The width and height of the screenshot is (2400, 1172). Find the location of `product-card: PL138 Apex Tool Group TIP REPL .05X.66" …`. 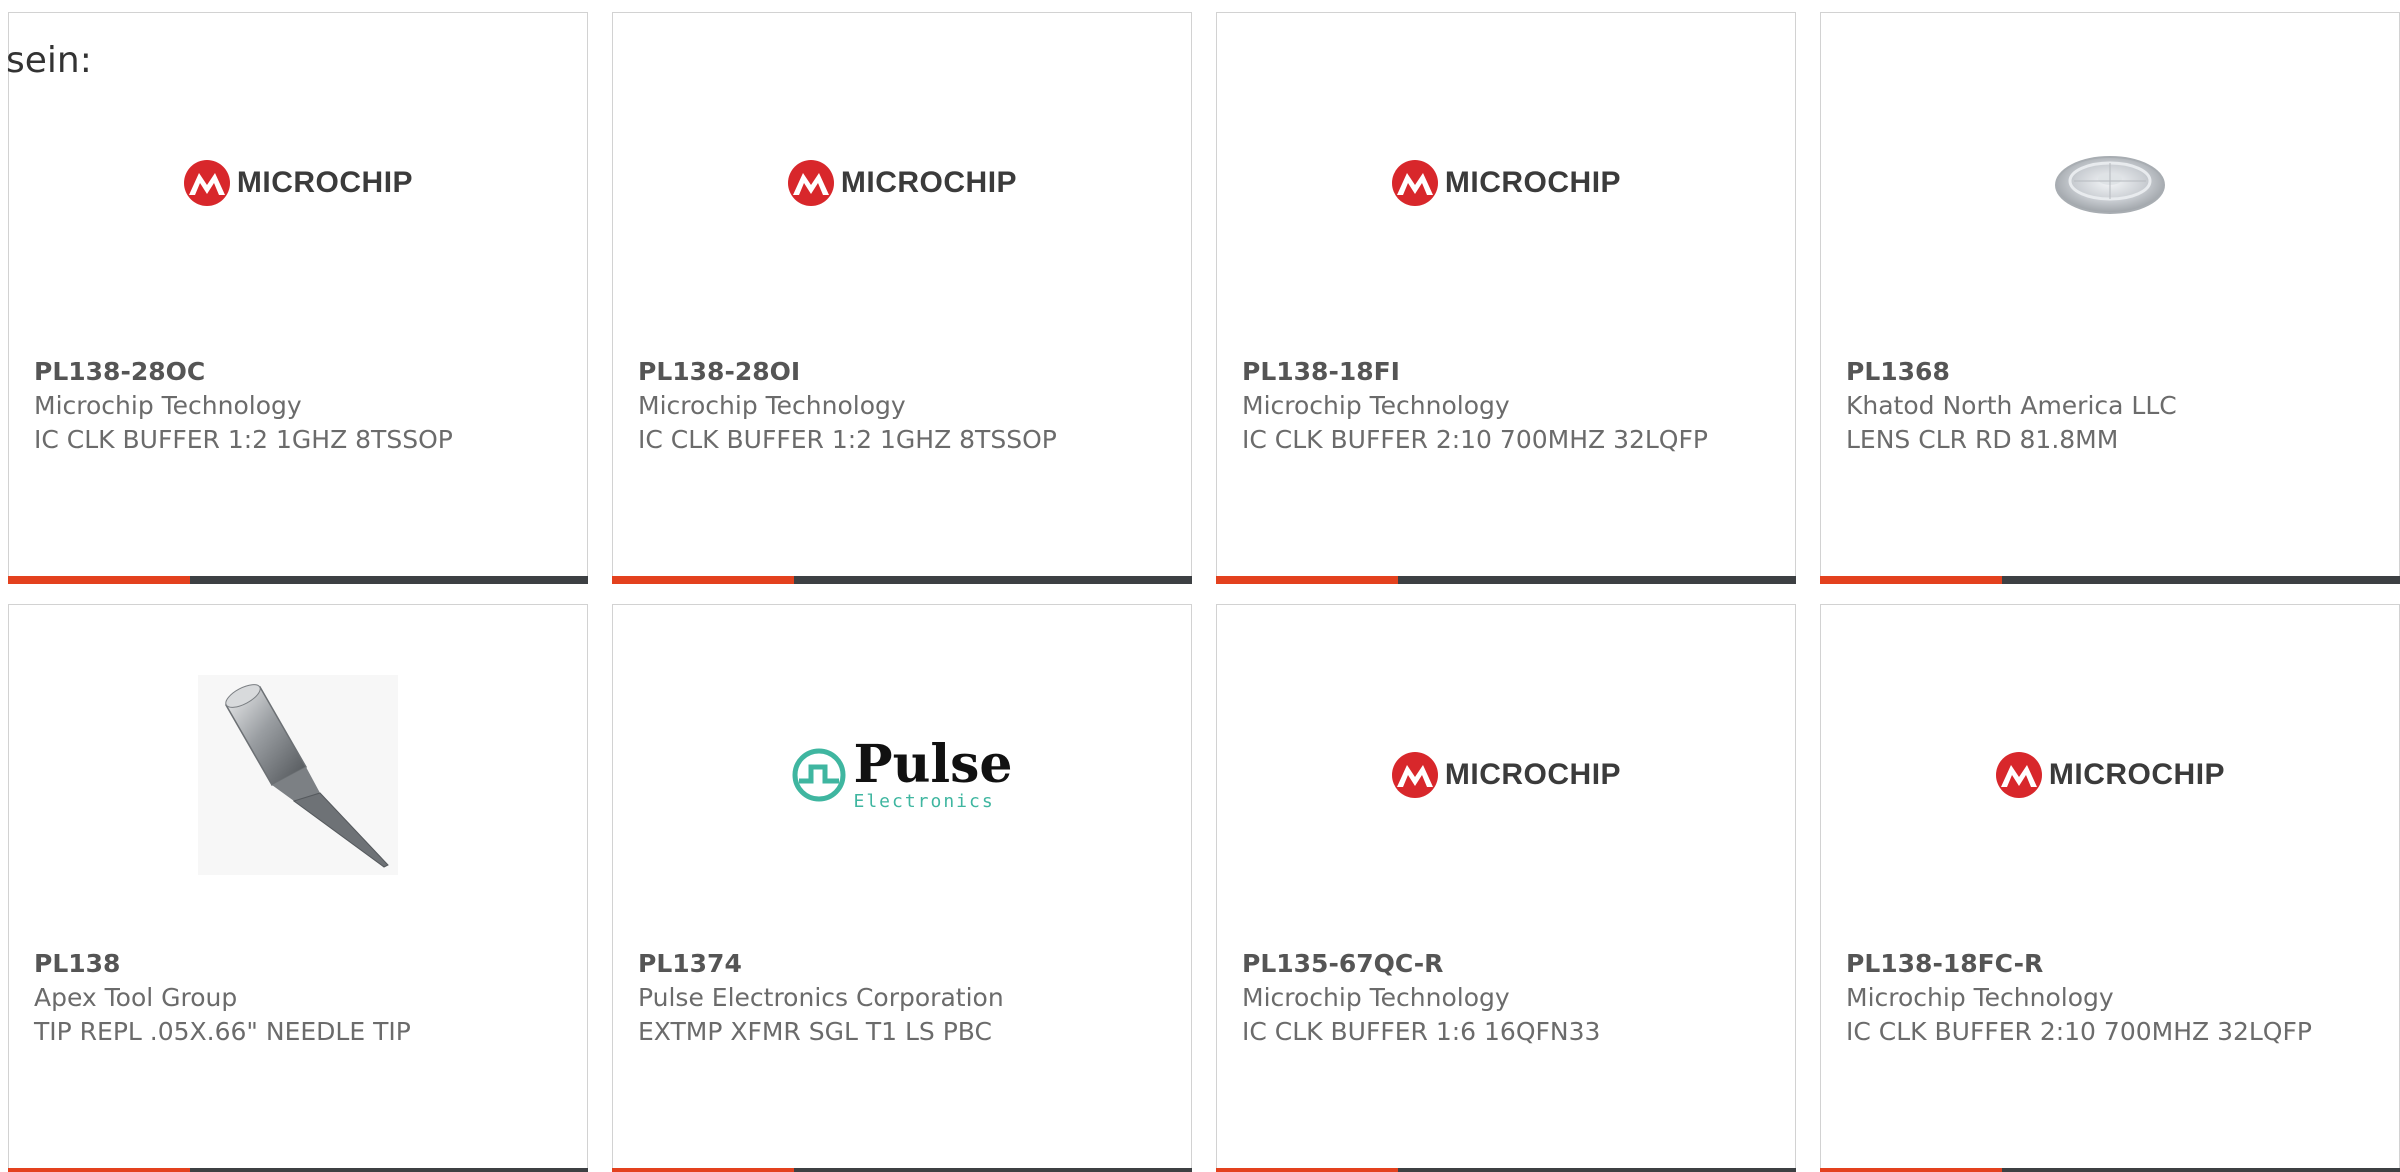

product-card: PL138 Apex Tool Group TIP REPL .05X.66" … is located at coordinates (298, 888).